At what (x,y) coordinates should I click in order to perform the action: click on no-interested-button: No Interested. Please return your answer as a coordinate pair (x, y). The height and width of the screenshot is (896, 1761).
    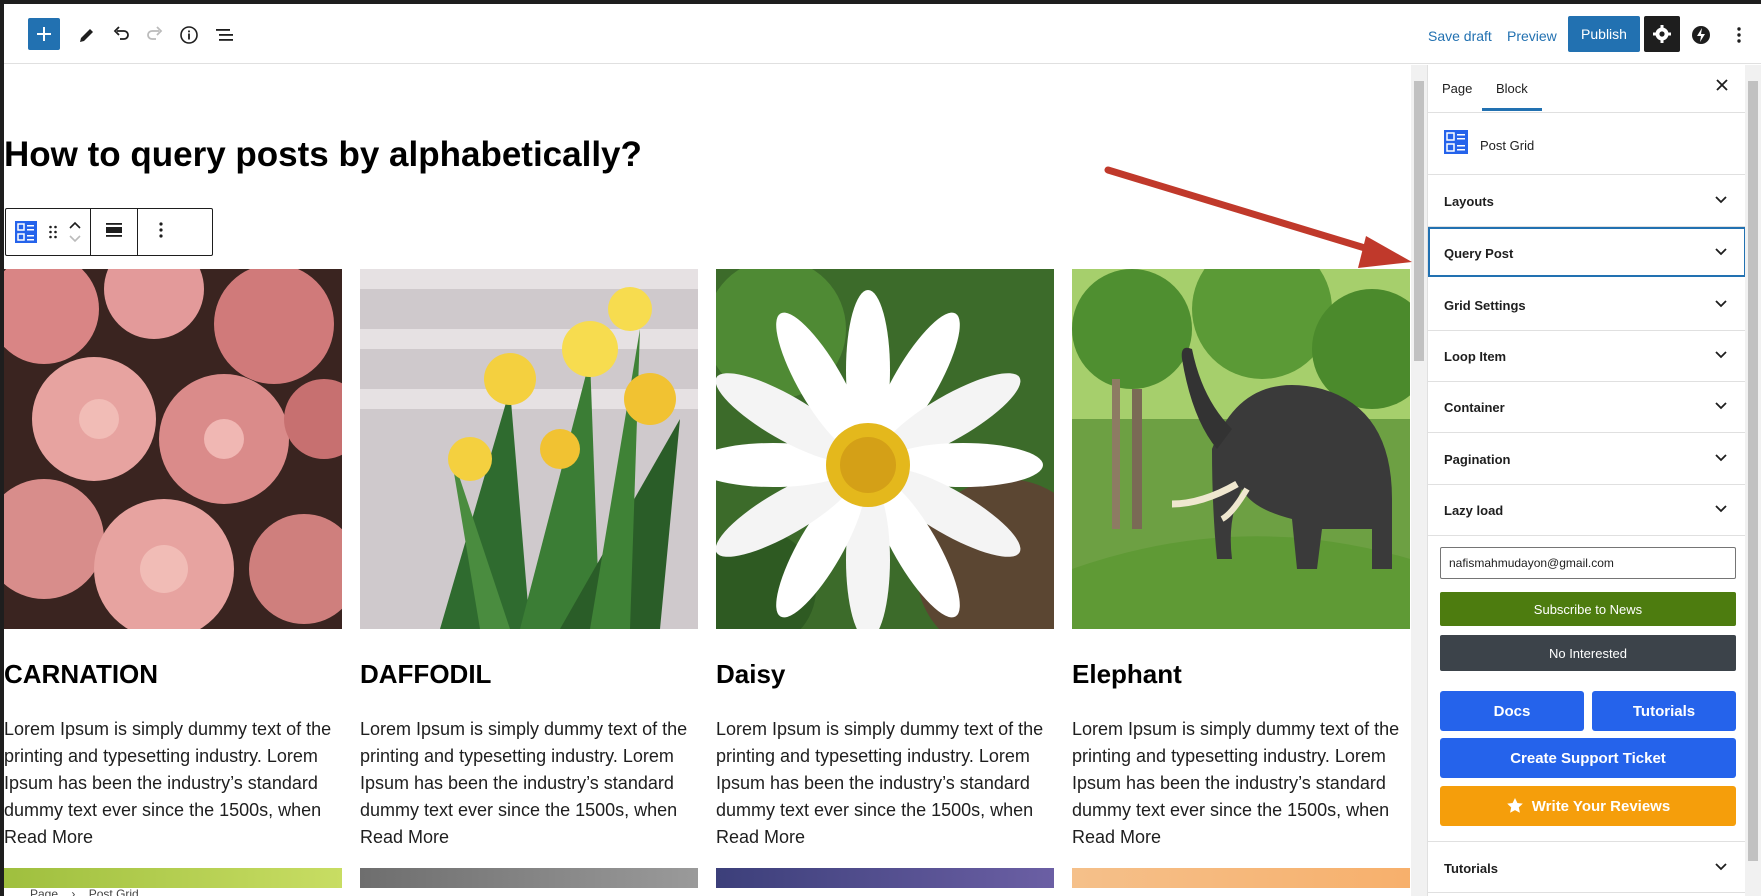
    Looking at the image, I should click on (1588, 653).